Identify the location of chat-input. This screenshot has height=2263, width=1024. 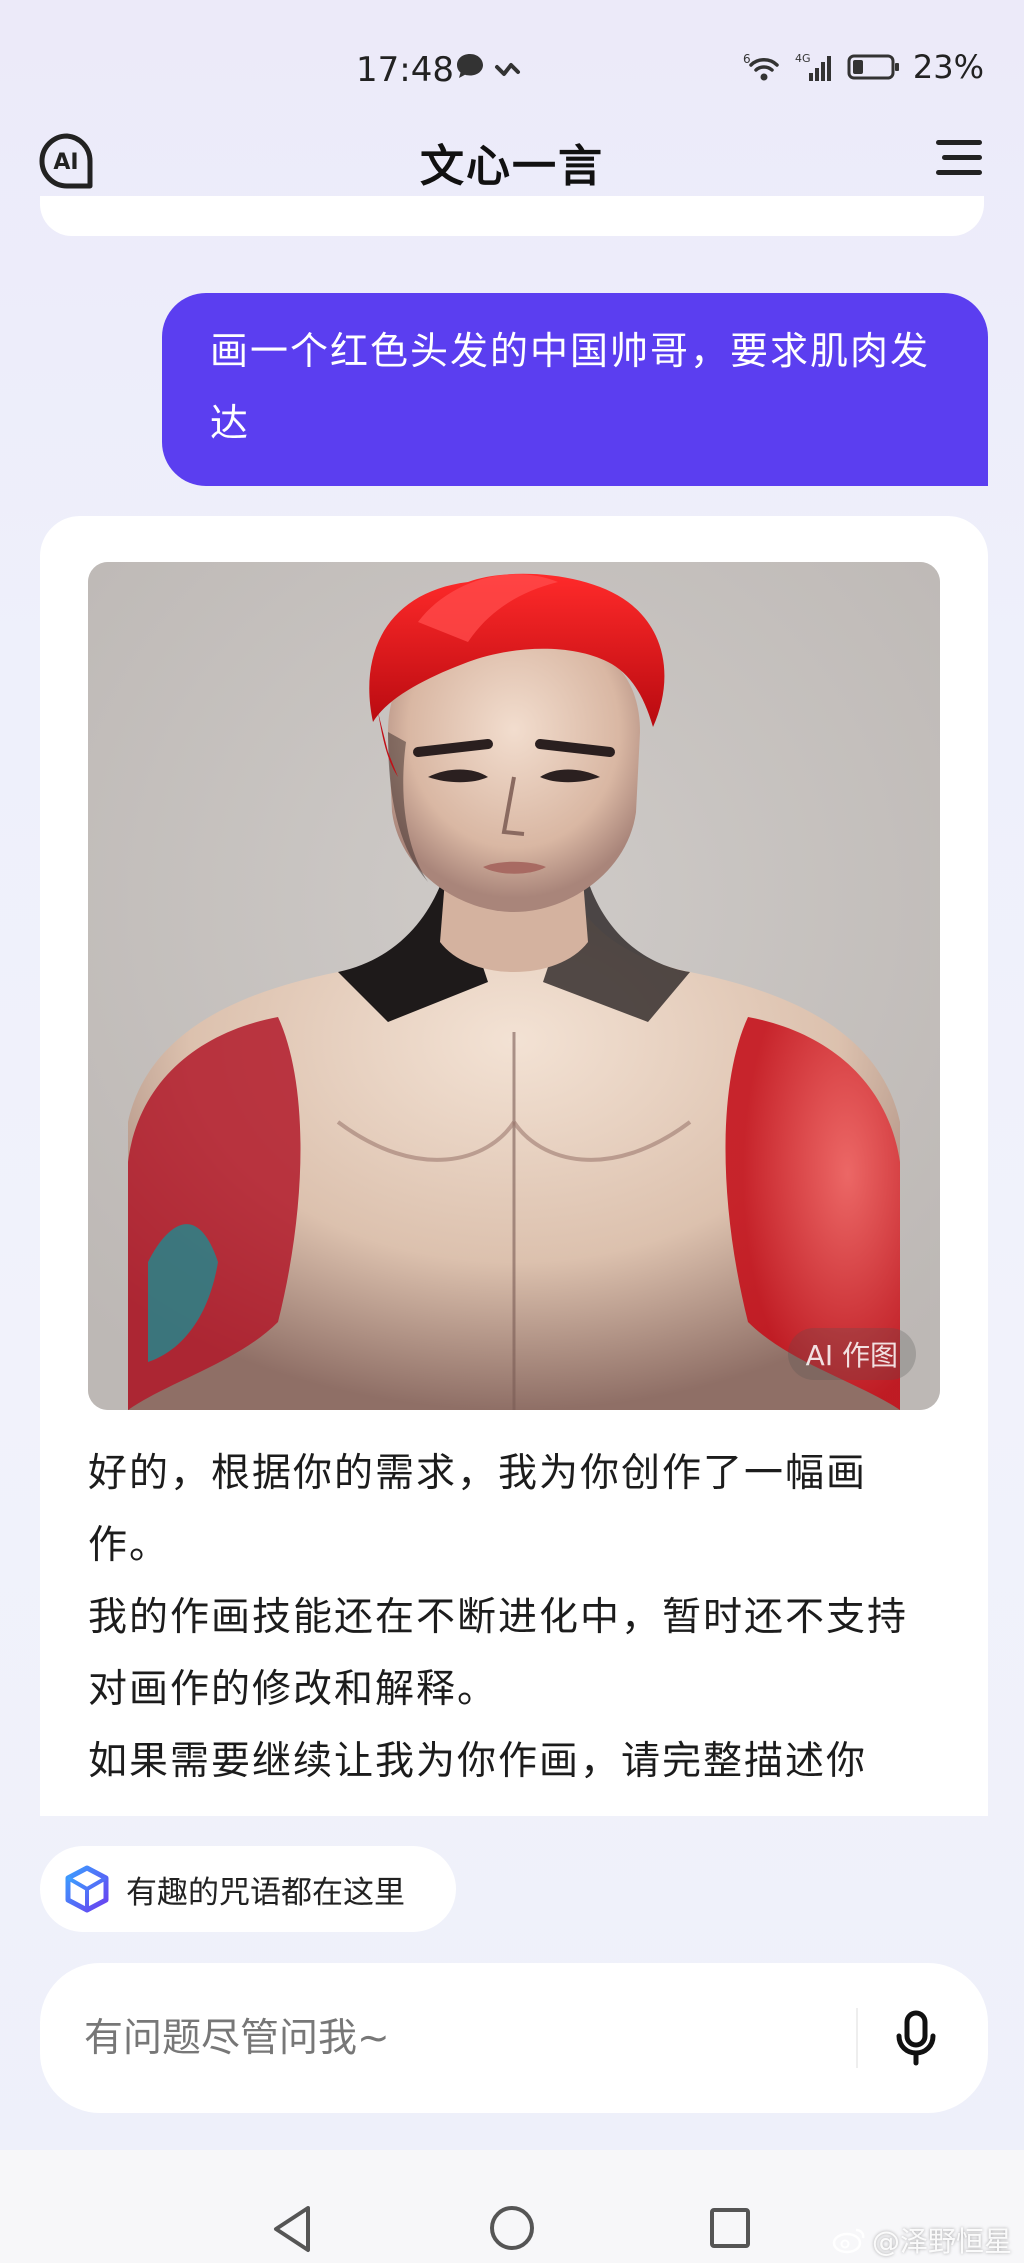
(448, 2038).